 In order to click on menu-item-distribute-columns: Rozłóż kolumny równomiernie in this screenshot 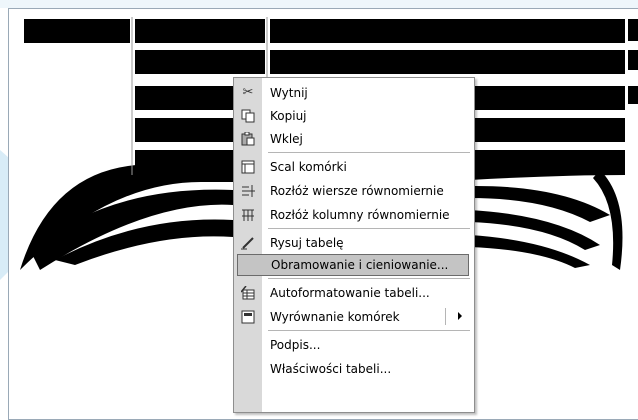, I will do `click(354, 214)`.